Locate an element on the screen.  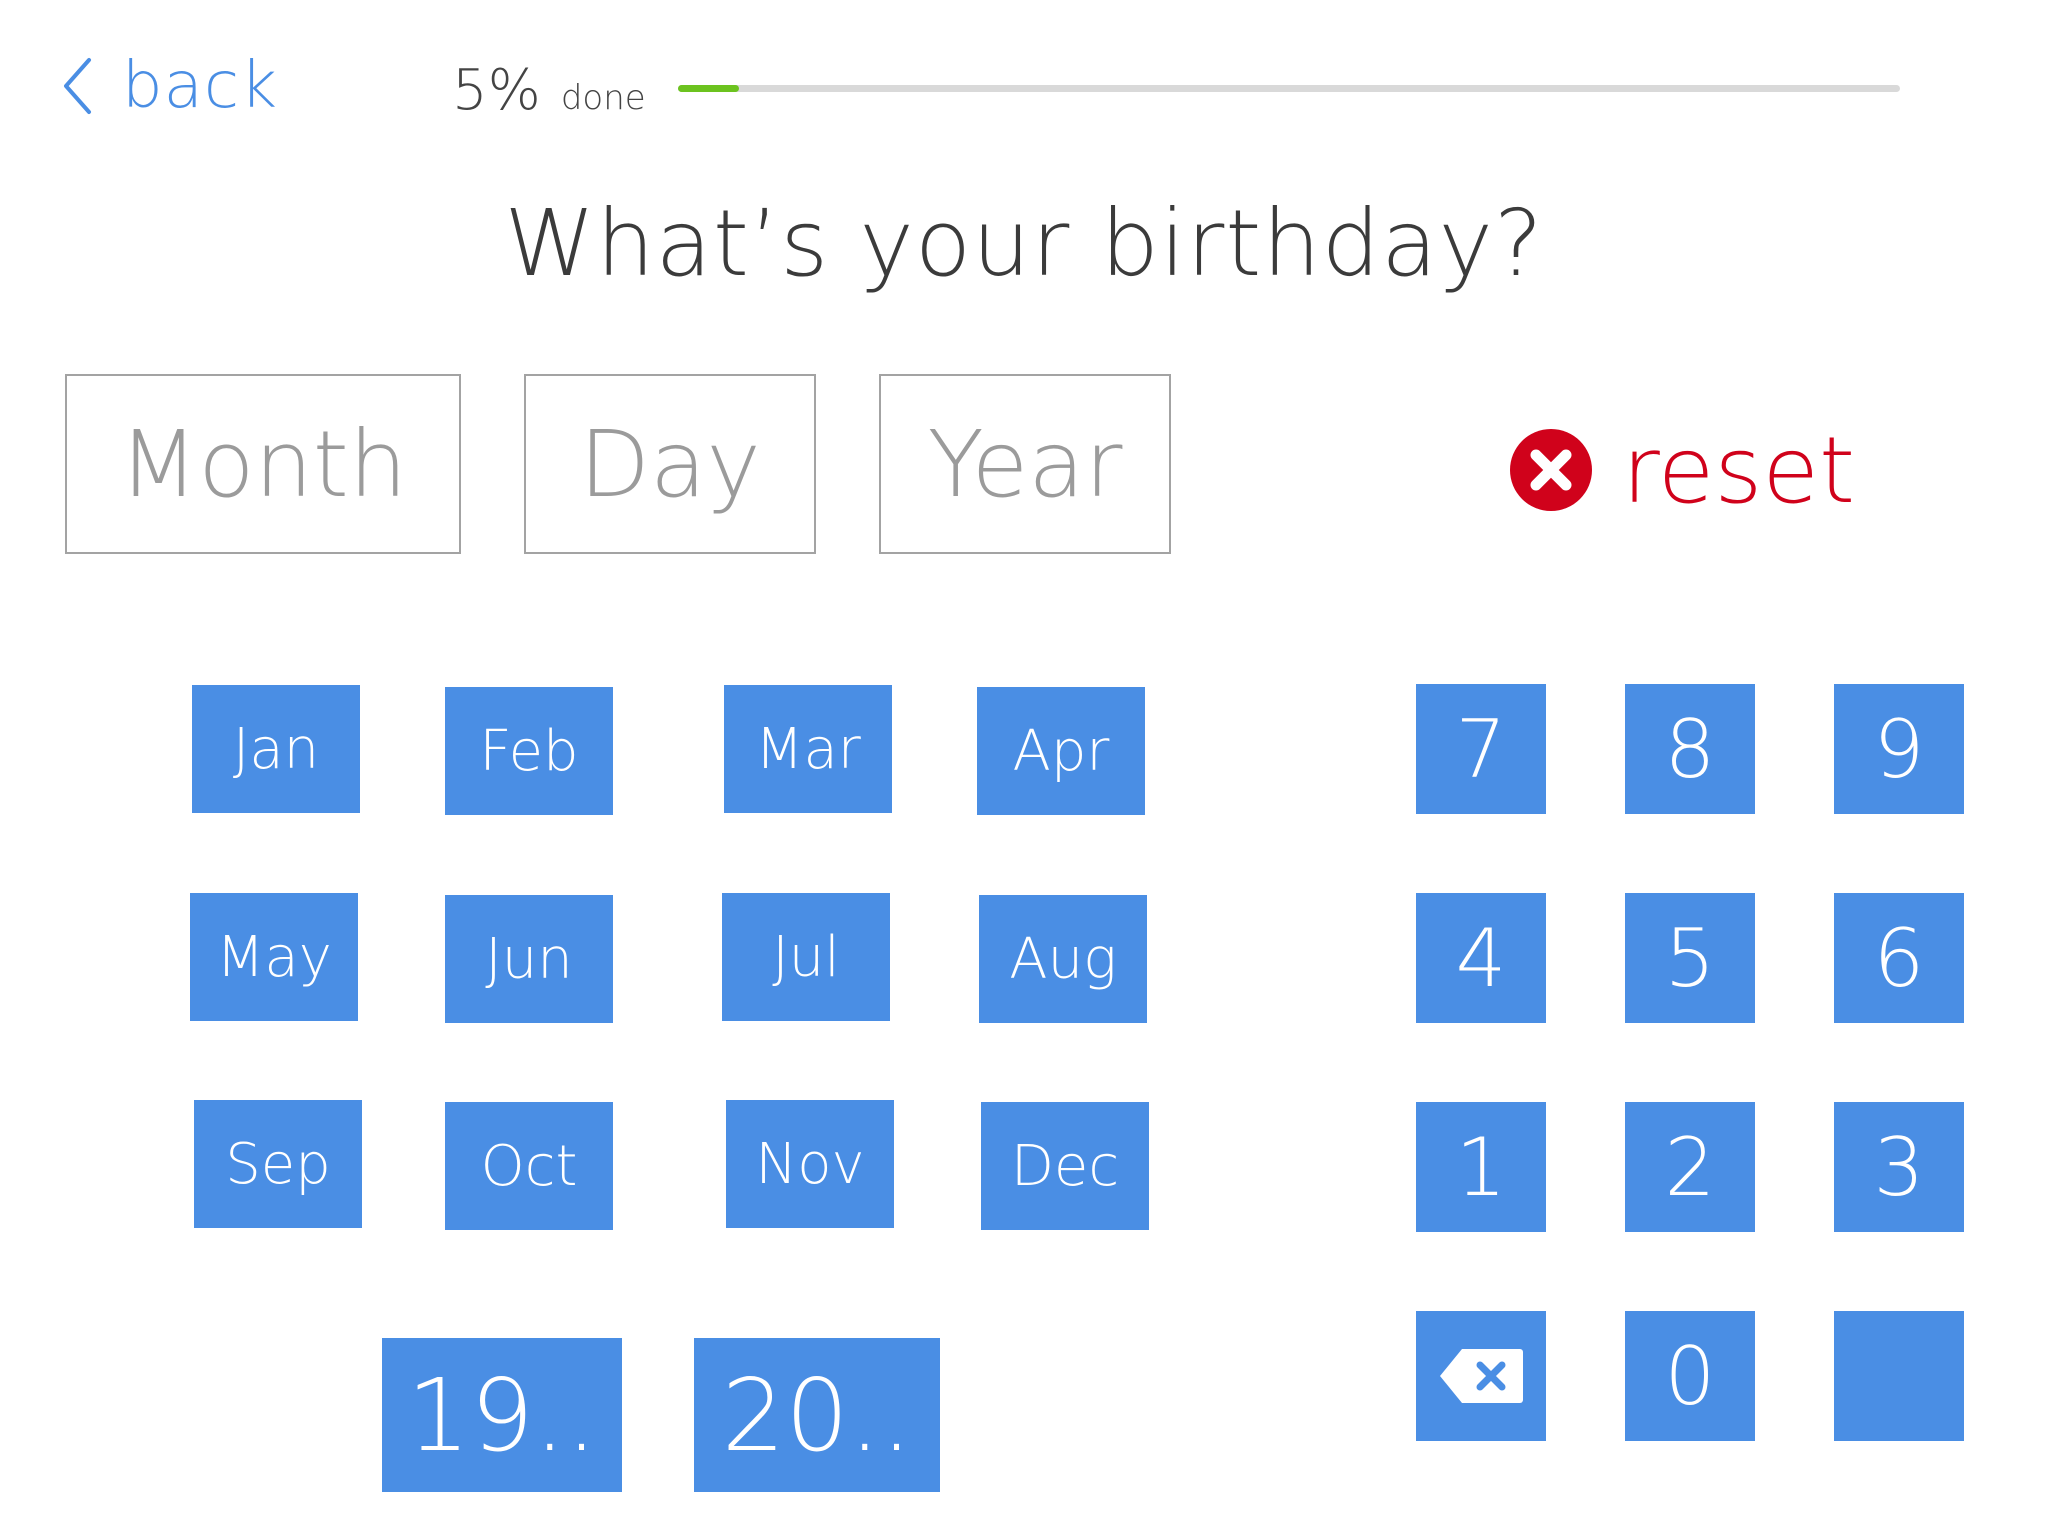
back-button: back is located at coordinates (170, 86).